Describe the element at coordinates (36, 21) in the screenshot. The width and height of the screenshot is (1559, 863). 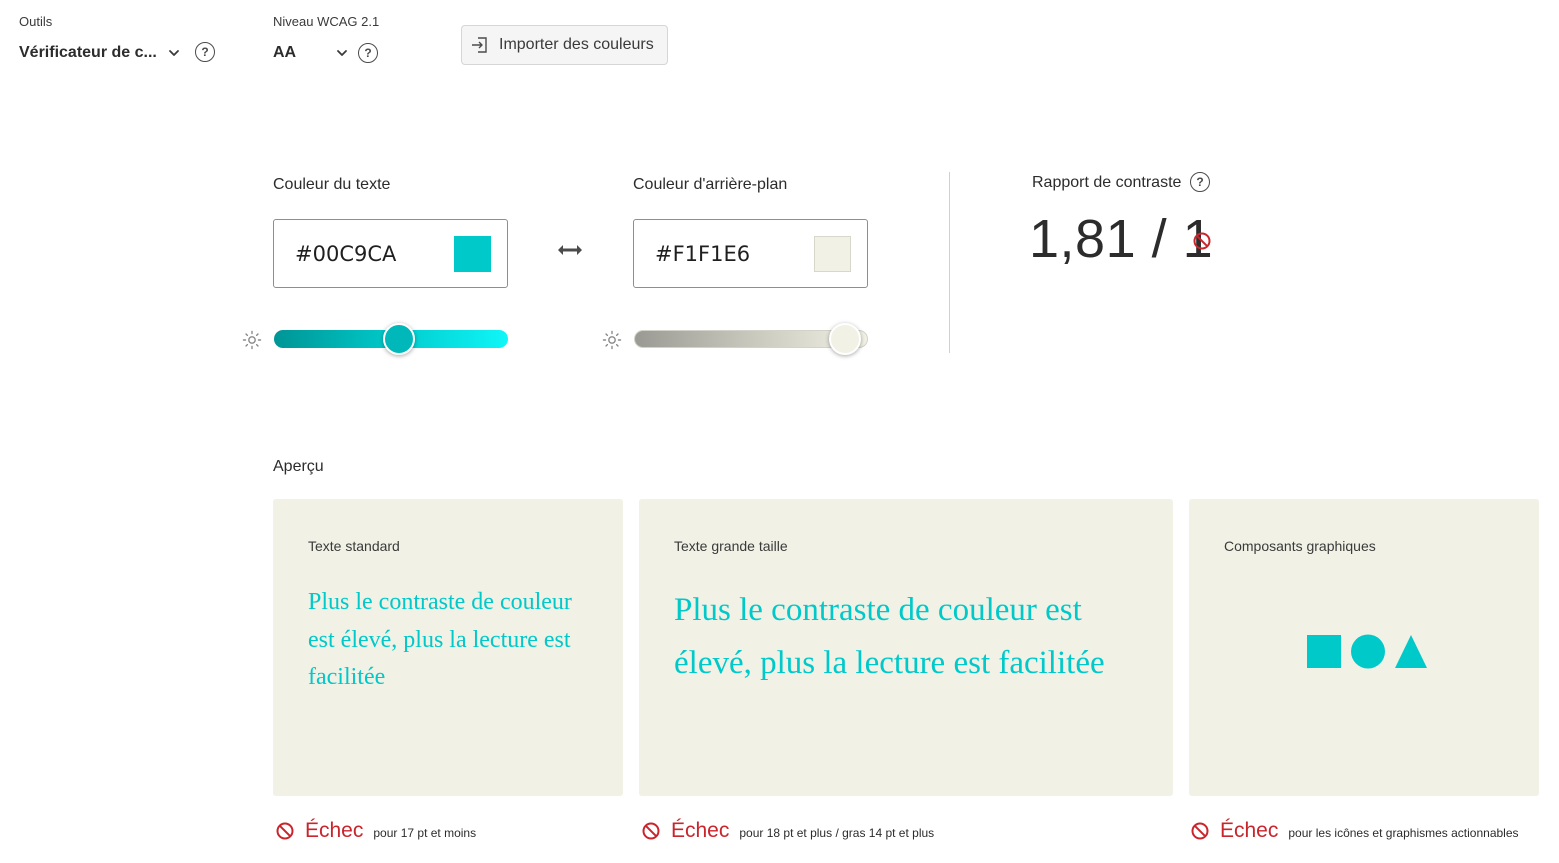
I see `tools-label: Outils` at that location.